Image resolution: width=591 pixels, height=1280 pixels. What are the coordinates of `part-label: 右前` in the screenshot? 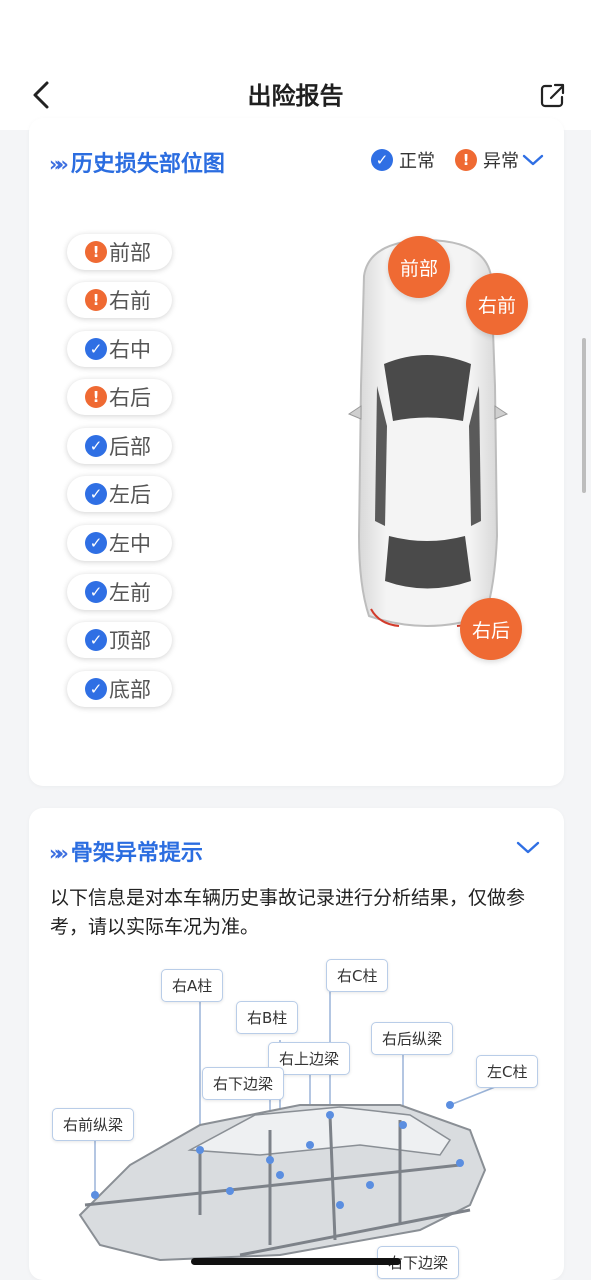 It's located at (130, 301).